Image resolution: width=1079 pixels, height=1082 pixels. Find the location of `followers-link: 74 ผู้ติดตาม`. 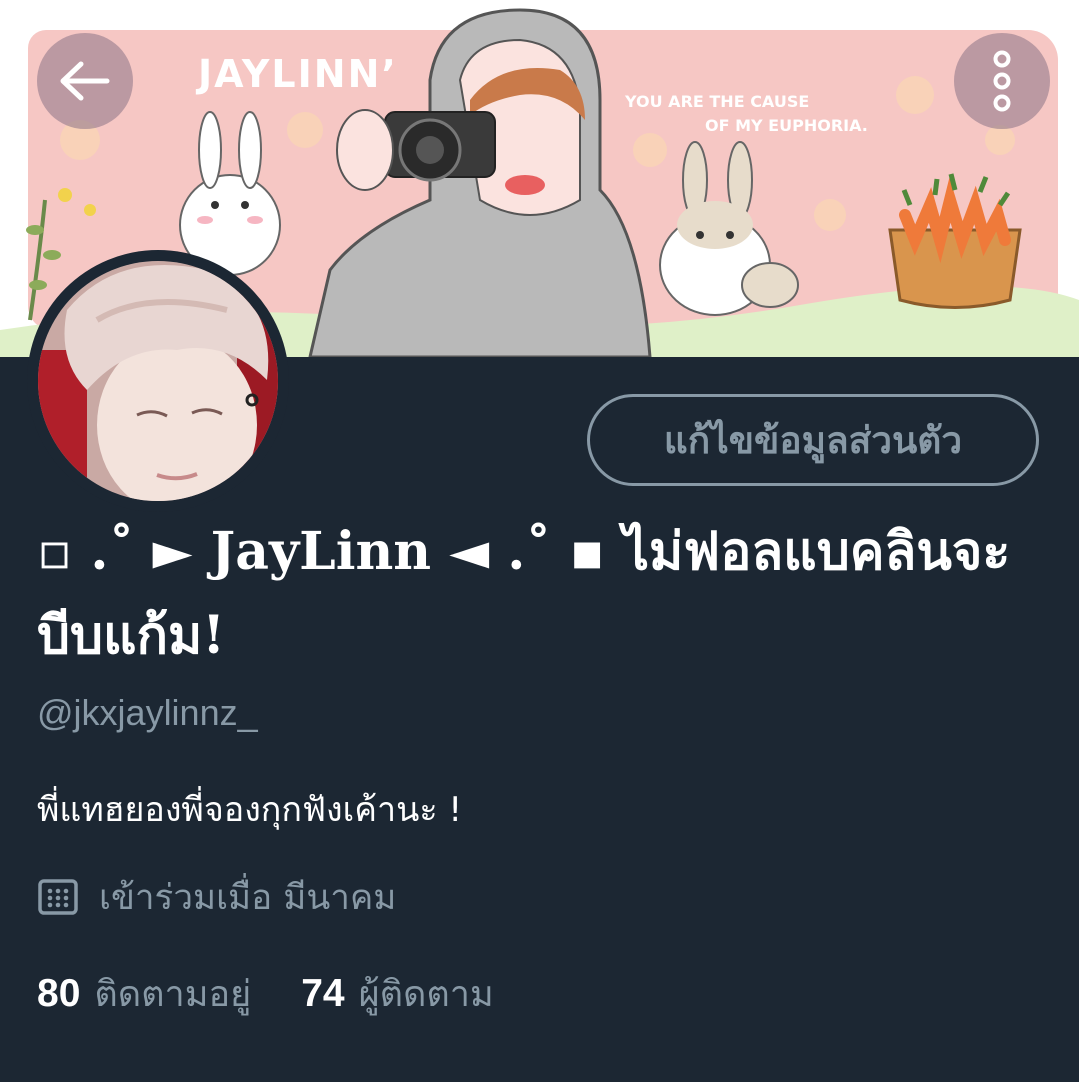

followers-link: 74 ผู้ติดตาม is located at coordinates (397, 993).